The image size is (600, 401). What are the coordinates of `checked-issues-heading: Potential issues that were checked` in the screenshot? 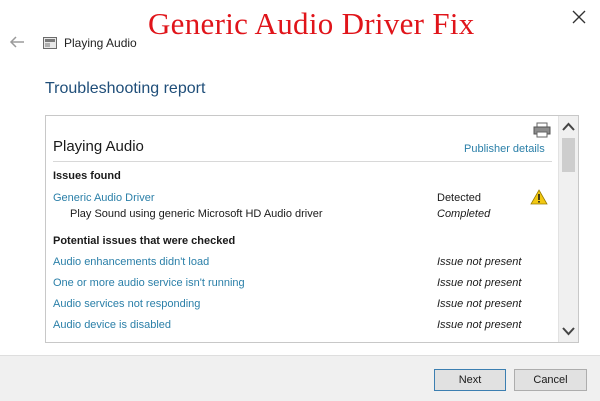 It's located at (144, 241).